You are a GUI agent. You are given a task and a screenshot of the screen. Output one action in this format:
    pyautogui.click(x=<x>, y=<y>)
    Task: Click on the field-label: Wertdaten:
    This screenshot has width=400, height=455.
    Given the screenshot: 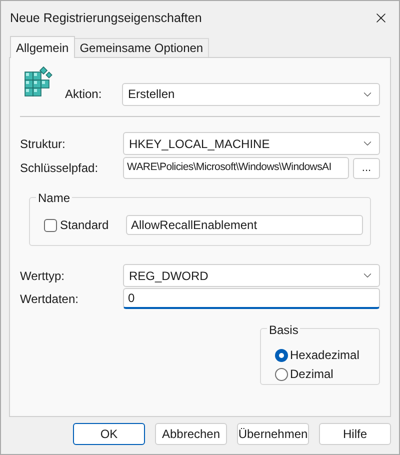 What is the action you would take?
    pyautogui.click(x=50, y=299)
    